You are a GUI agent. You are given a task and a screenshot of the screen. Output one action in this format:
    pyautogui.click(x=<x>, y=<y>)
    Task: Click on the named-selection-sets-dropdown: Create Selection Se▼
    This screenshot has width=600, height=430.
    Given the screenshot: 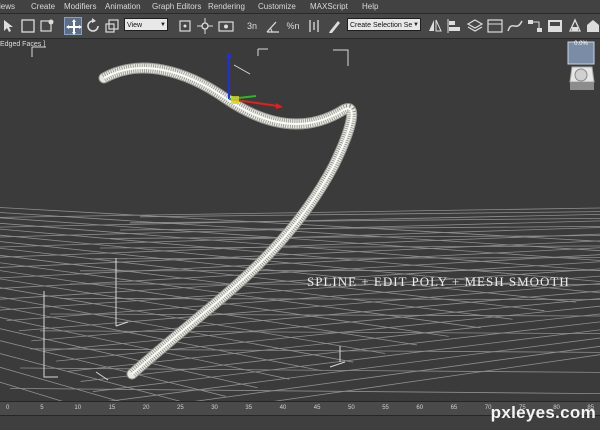 What is the action you would take?
    pyautogui.click(x=384, y=24)
    